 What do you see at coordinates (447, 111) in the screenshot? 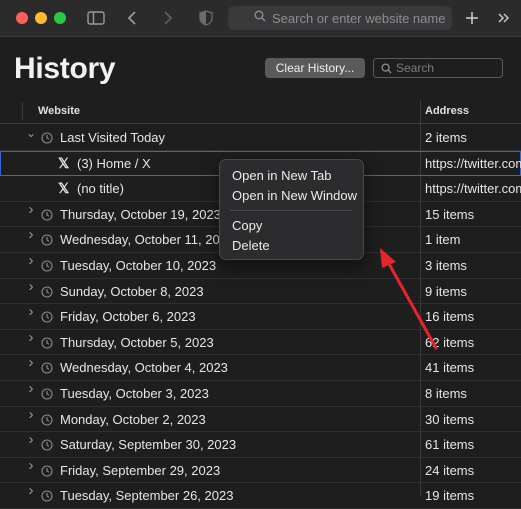
I see `column-header-address: Address` at bounding box center [447, 111].